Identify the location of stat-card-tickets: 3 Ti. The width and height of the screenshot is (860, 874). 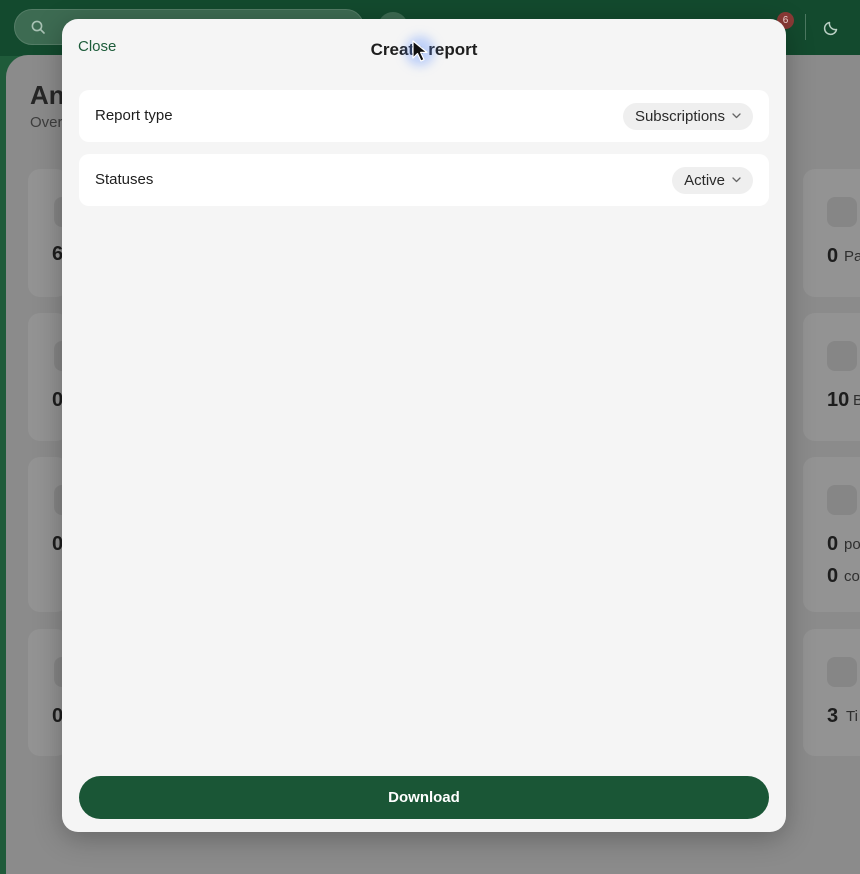
(831, 692).